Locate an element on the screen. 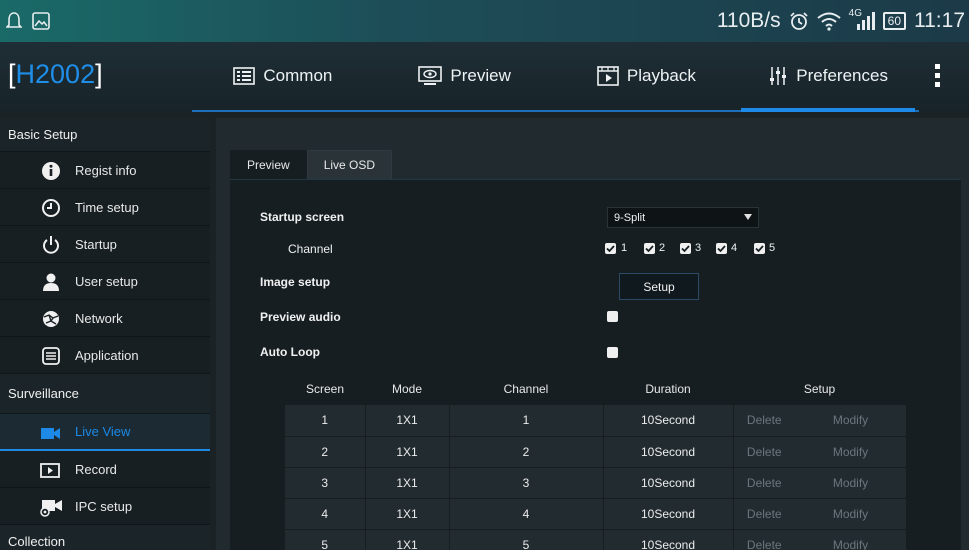 The height and width of the screenshot is (550, 969). record-icon is located at coordinates (50, 470).